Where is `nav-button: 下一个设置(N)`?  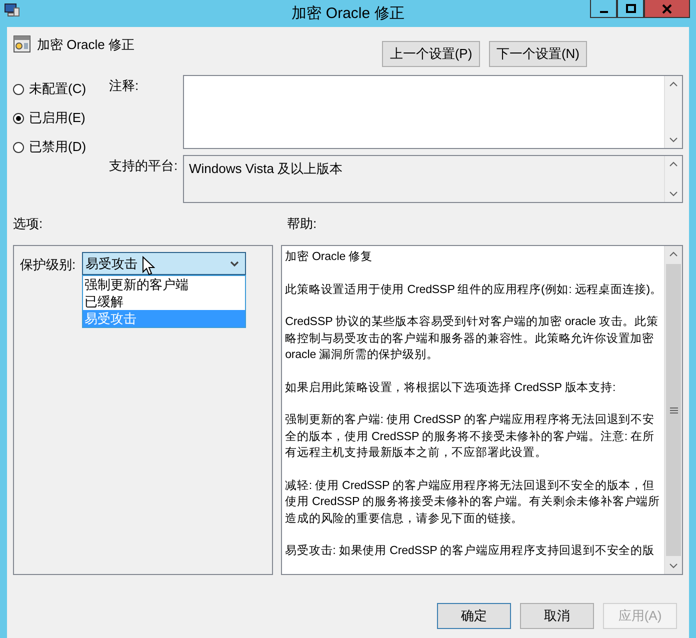 nav-button: 下一个设置(N) is located at coordinates (538, 54).